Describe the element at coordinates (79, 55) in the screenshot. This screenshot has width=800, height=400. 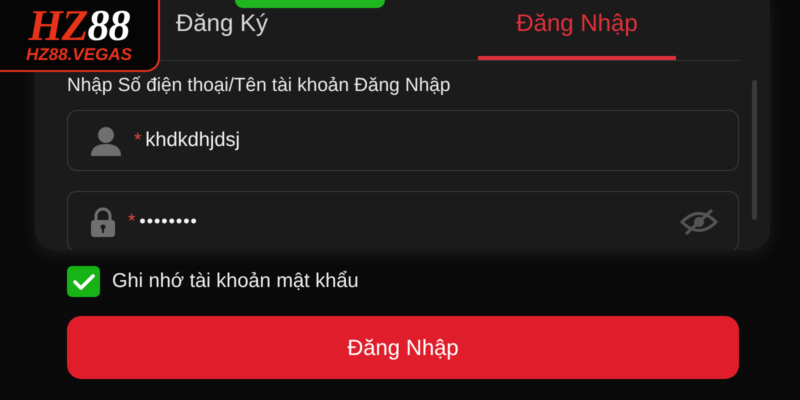
I see `logo-domain: HZ88.VEGAS` at that location.